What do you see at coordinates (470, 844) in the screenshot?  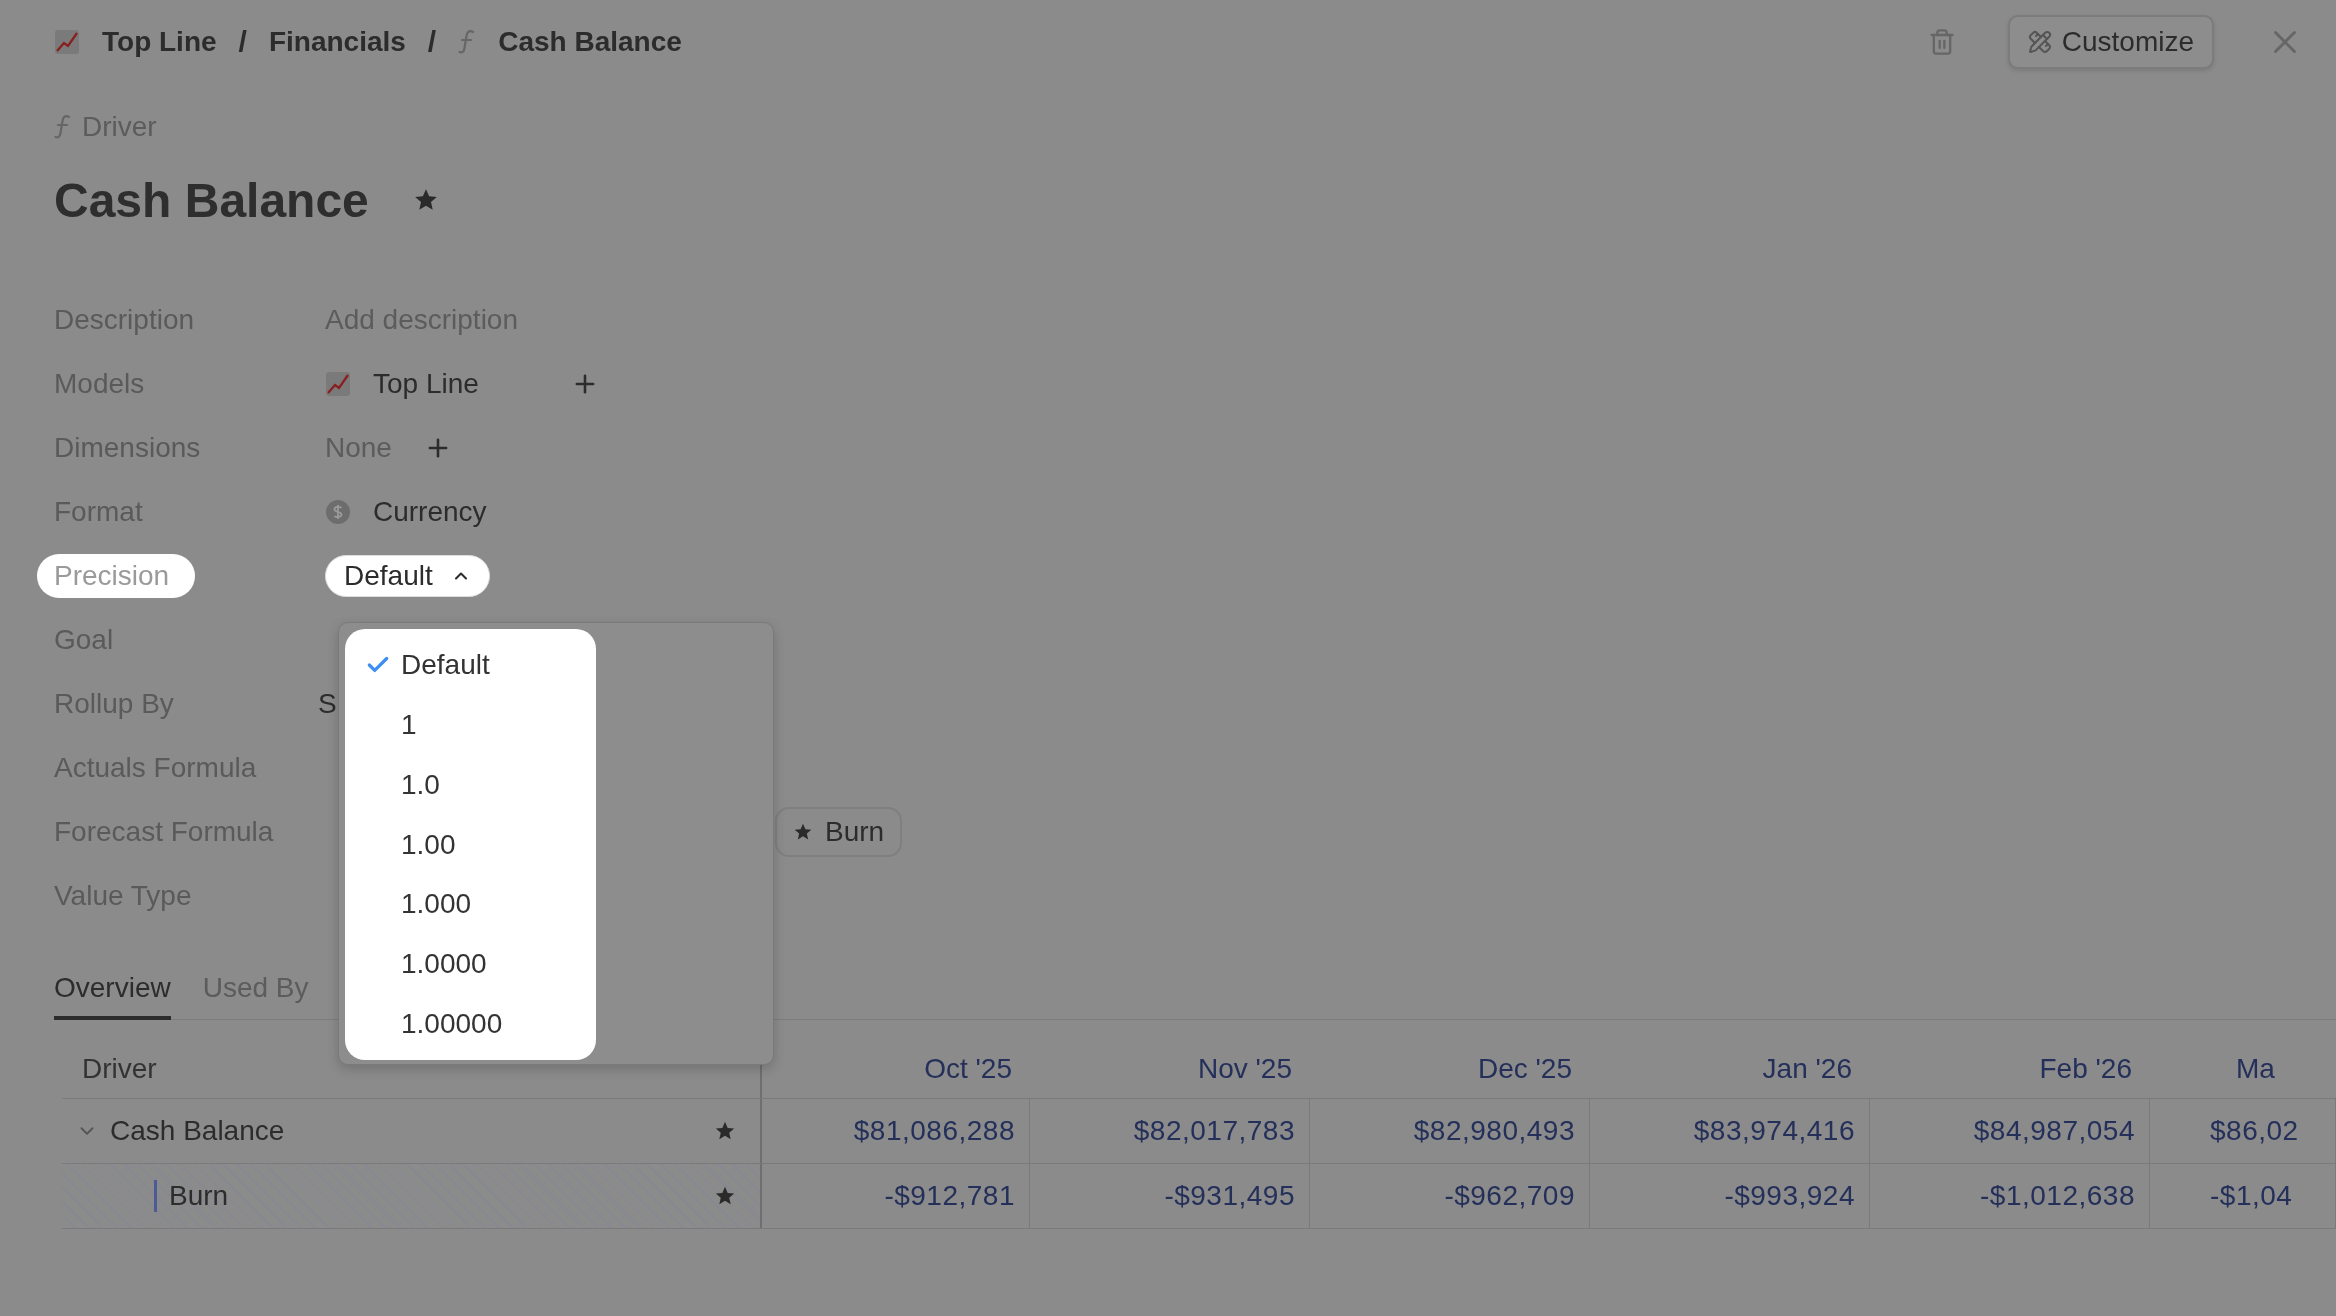 I see `menu-option: 1.00` at bounding box center [470, 844].